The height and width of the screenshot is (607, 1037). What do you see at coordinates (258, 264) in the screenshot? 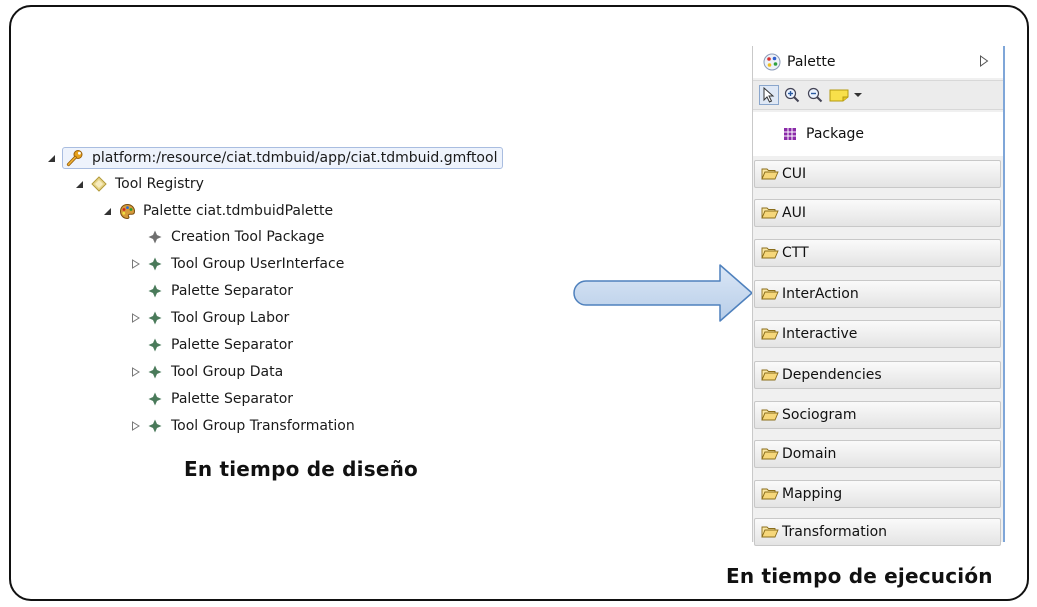
I see `tree-item-label: Tool Group UserInterface` at bounding box center [258, 264].